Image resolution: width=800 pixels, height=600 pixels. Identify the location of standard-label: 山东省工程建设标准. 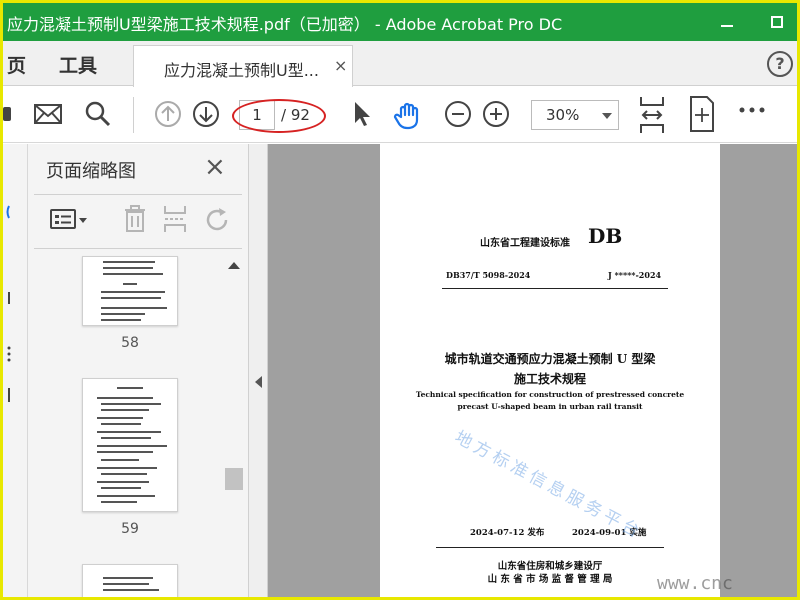
(525, 243).